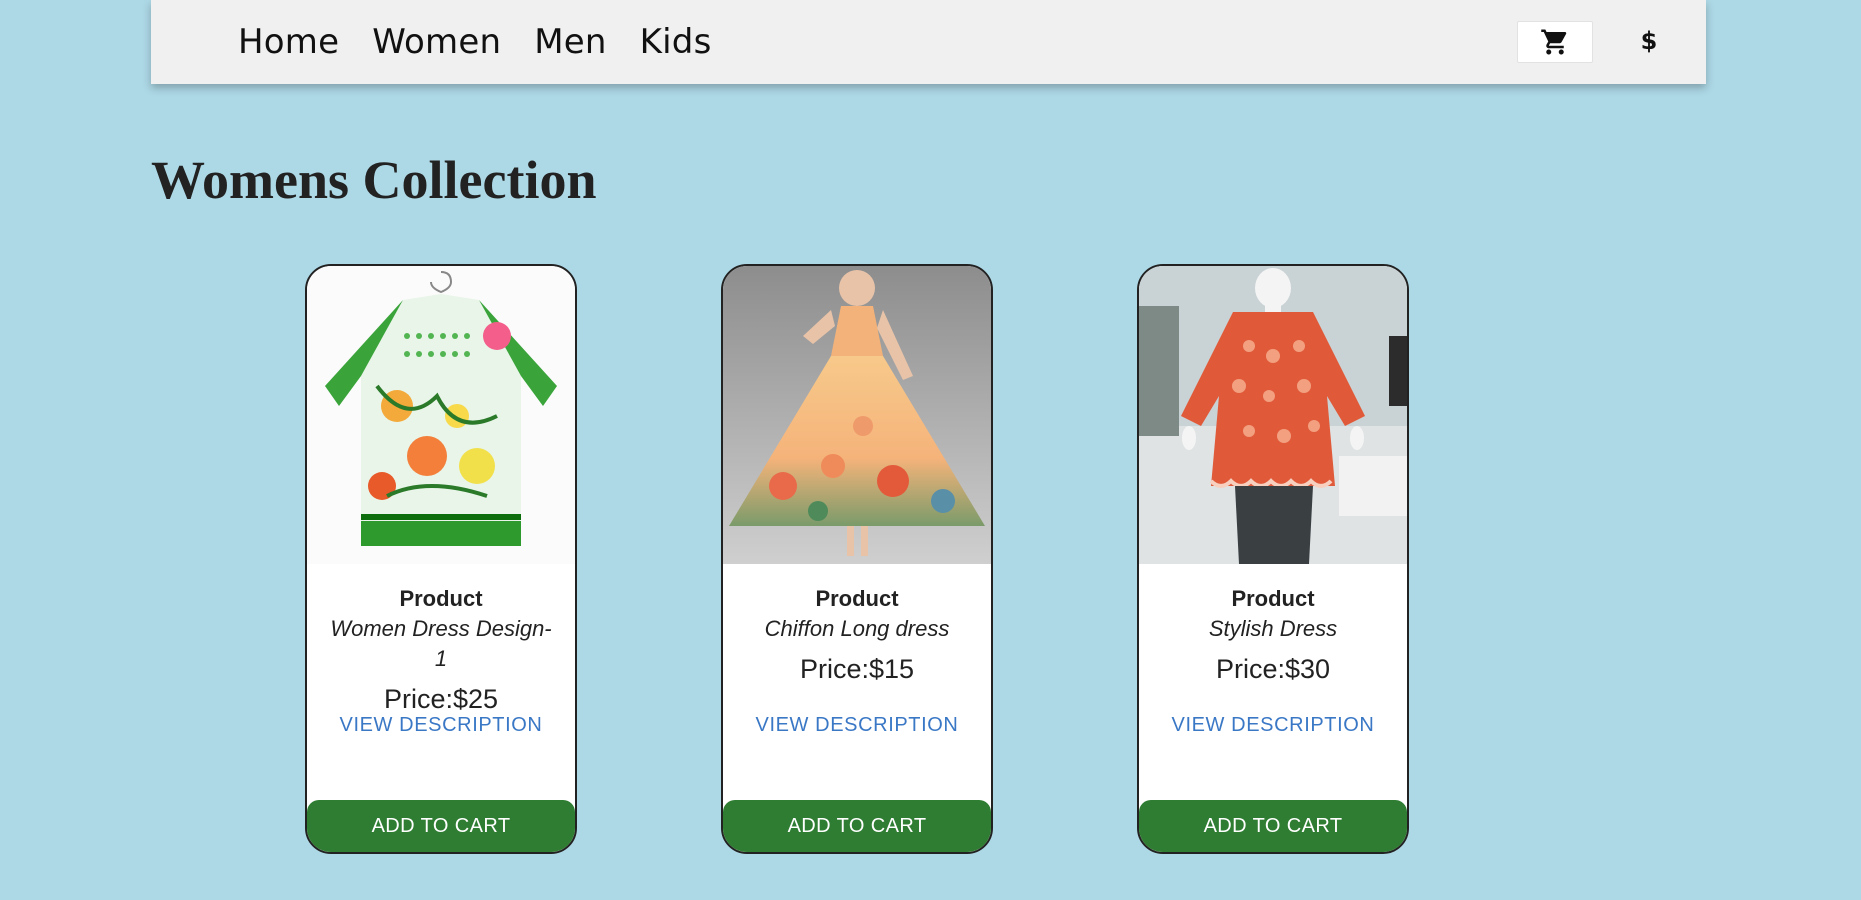 Image resolution: width=1861 pixels, height=900 pixels. Describe the element at coordinates (1273, 669) in the screenshot. I see `product-price: Price:$30` at that location.